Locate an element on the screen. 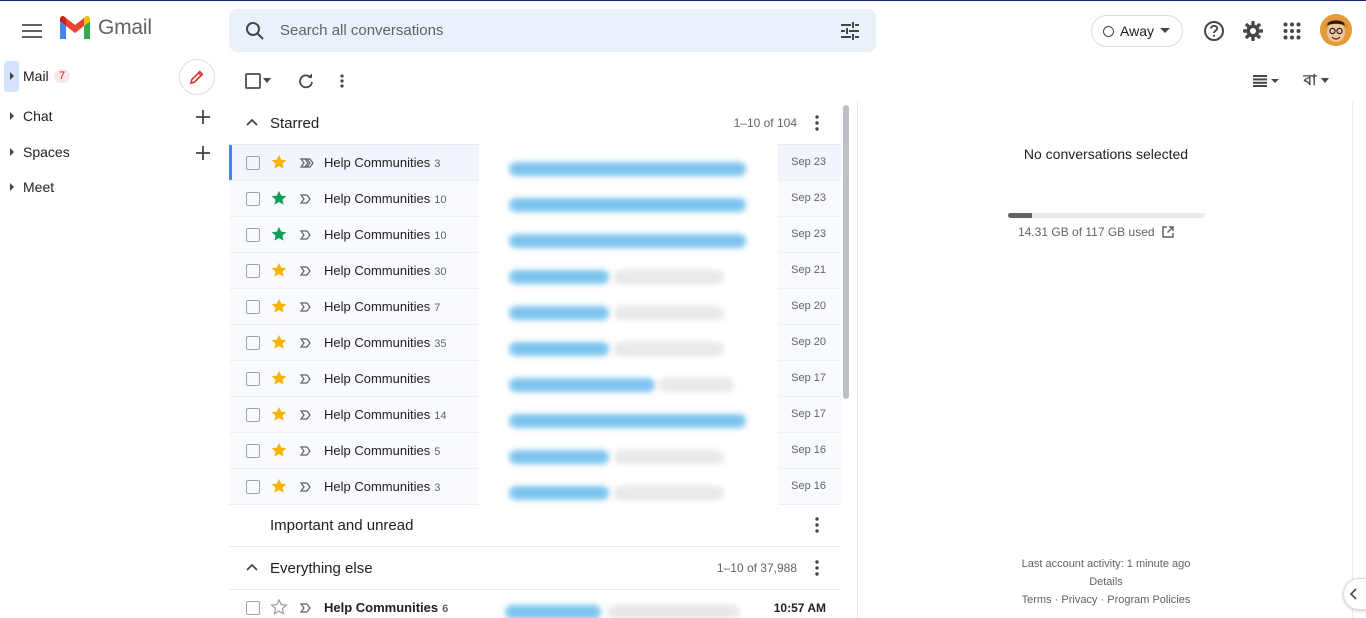  nav-item-spaces: Spaces is located at coordinates (85, 152).